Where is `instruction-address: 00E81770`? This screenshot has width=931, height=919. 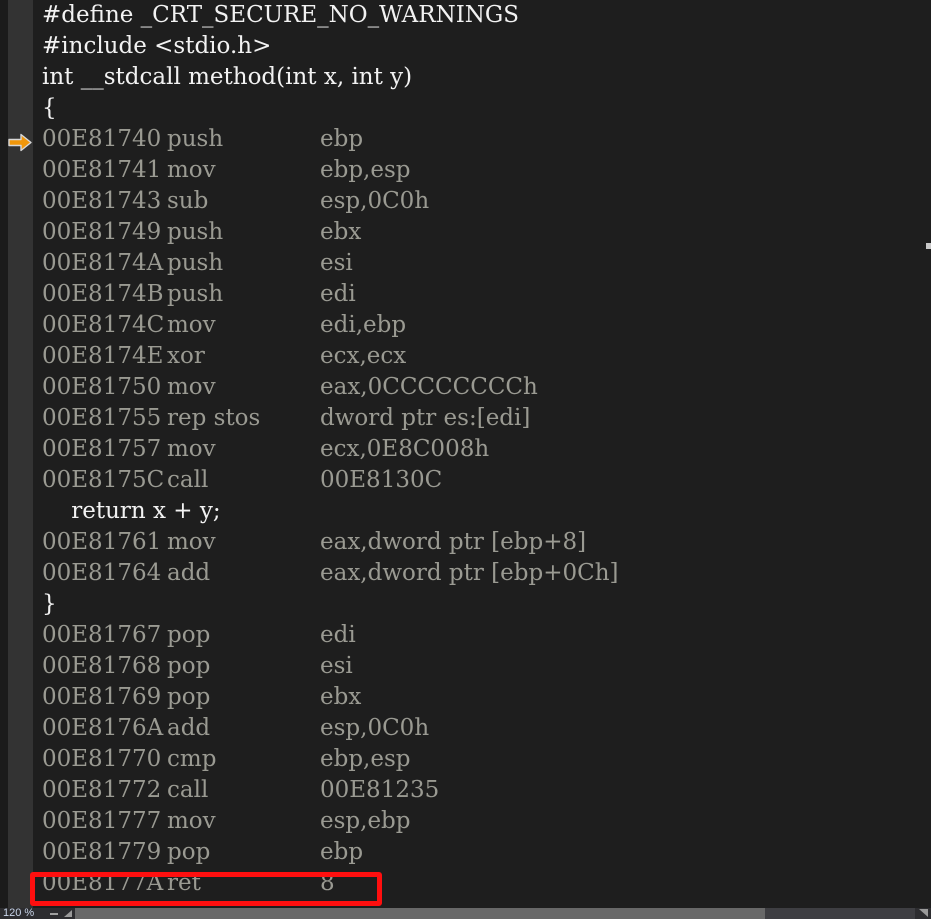 instruction-address: 00E81770 is located at coordinates (102, 759).